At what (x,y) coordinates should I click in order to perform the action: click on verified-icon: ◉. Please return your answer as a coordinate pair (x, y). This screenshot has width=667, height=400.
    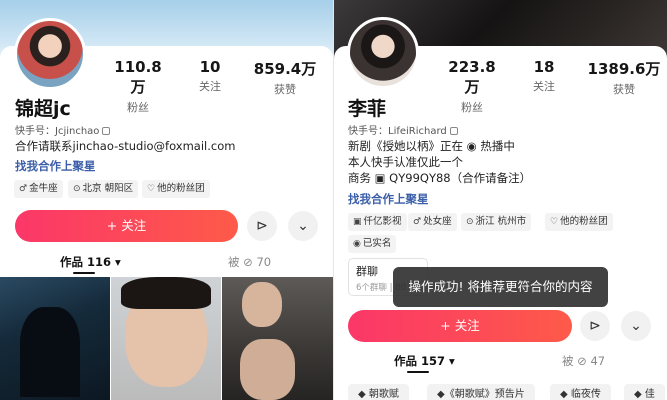
    Looking at the image, I should click on (357, 244).